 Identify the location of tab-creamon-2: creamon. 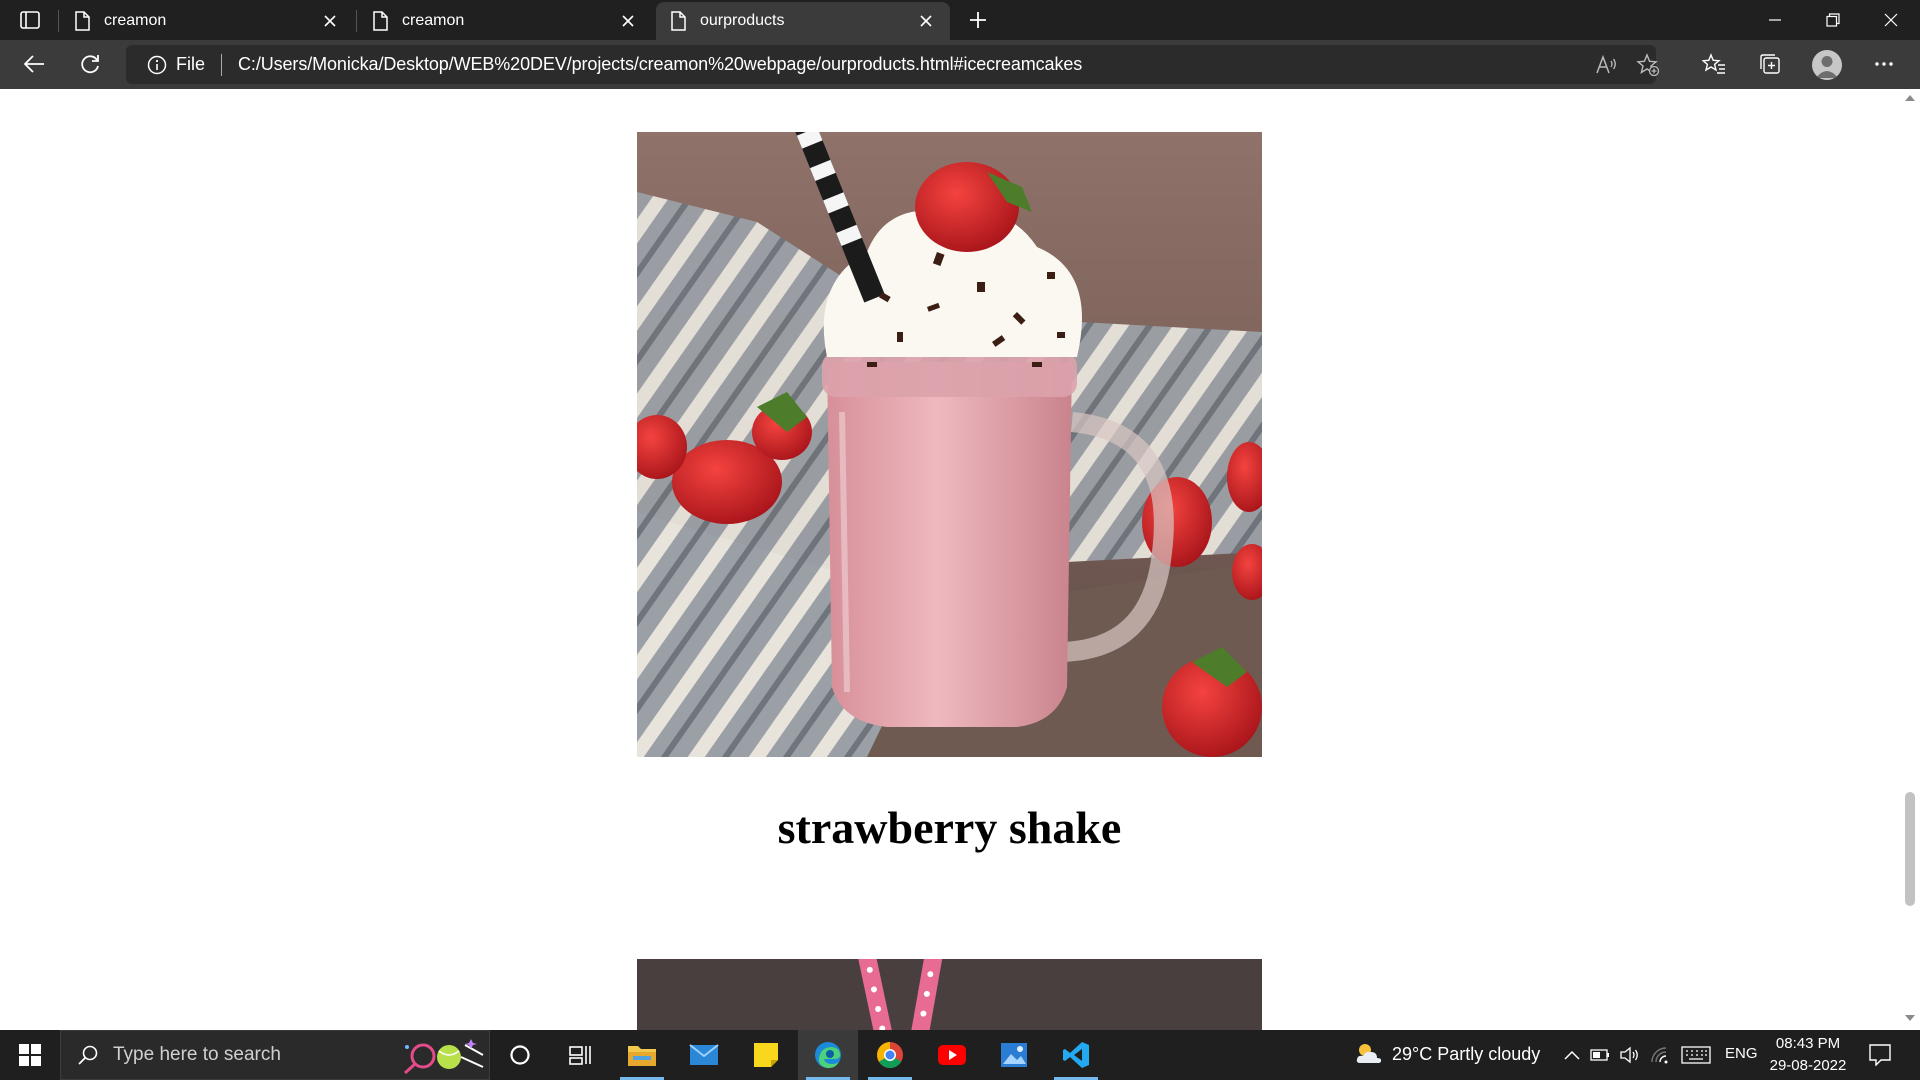
(505, 21).